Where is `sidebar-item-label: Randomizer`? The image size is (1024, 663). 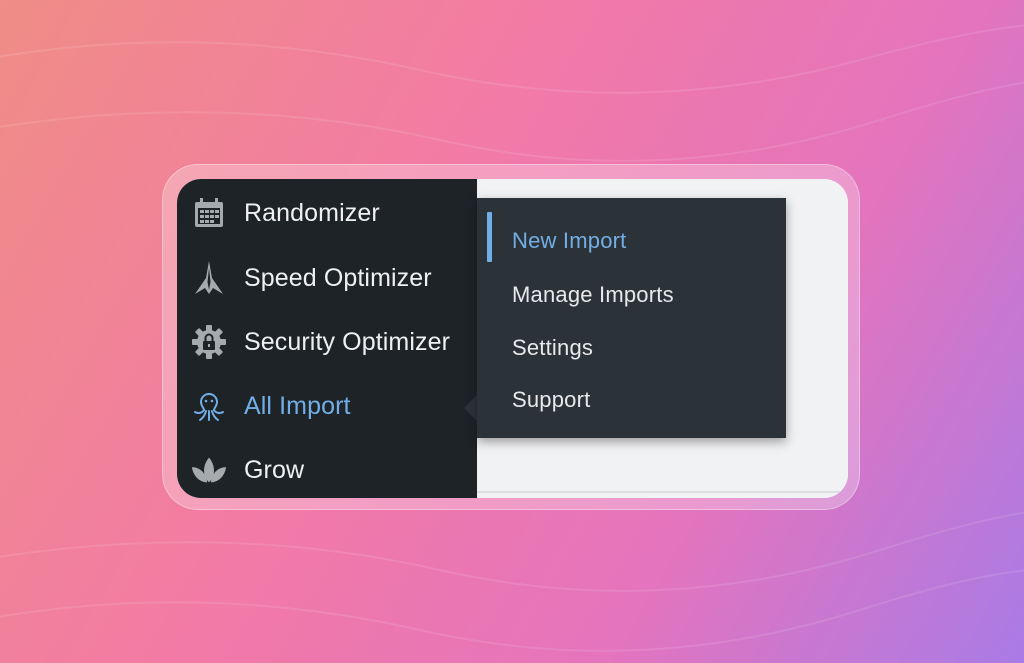
sidebar-item-label: Randomizer is located at coordinates (312, 212).